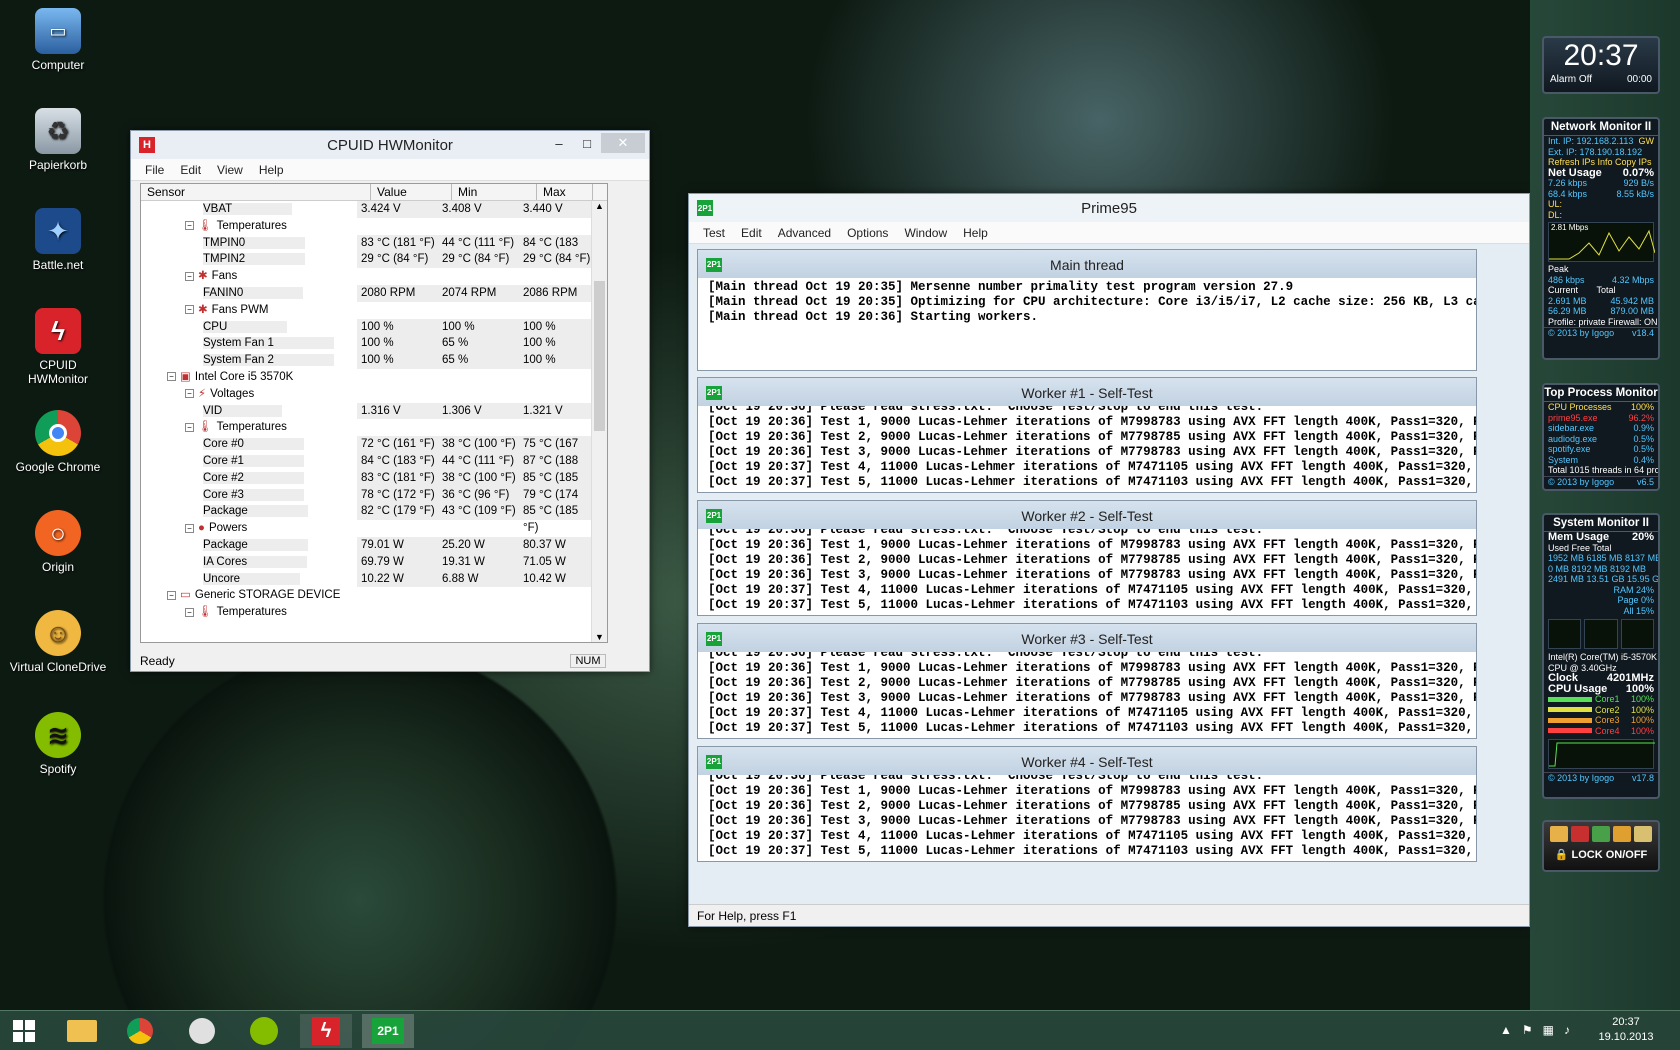 The image size is (1680, 1050). I want to click on scroll-up-icon: ▲, so click(599, 206).